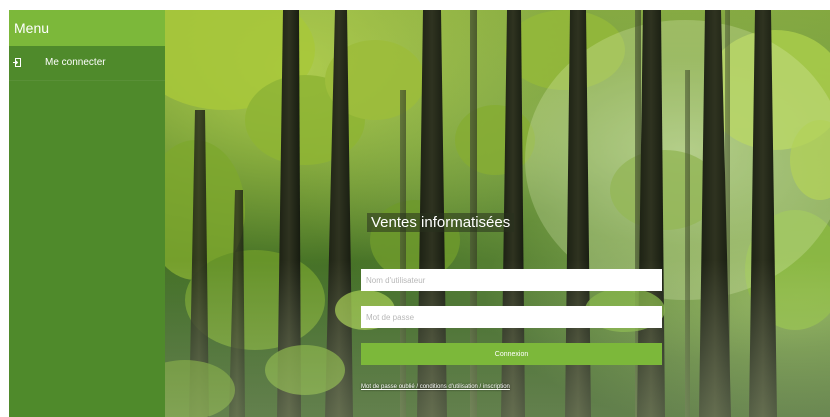  What do you see at coordinates (511, 317) in the screenshot?
I see `password-input` at bounding box center [511, 317].